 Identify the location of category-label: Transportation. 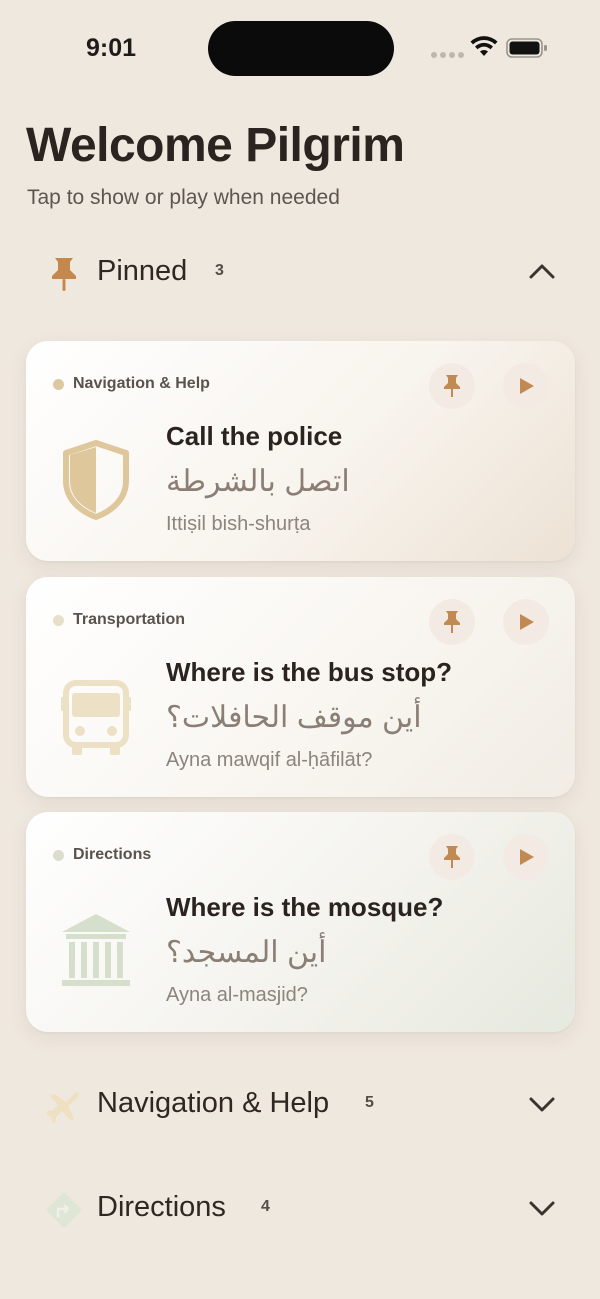
(129, 619).